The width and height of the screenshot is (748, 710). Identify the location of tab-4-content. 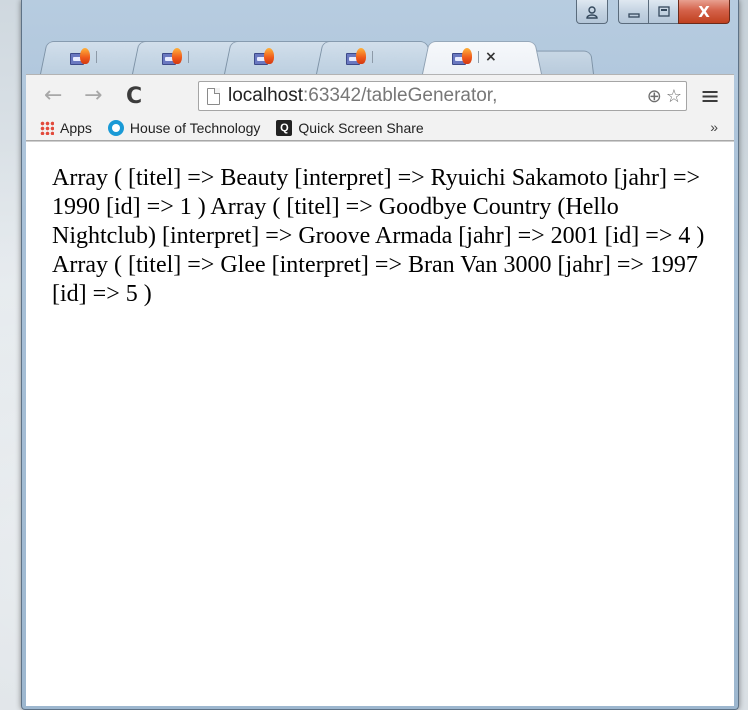
(359, 57).